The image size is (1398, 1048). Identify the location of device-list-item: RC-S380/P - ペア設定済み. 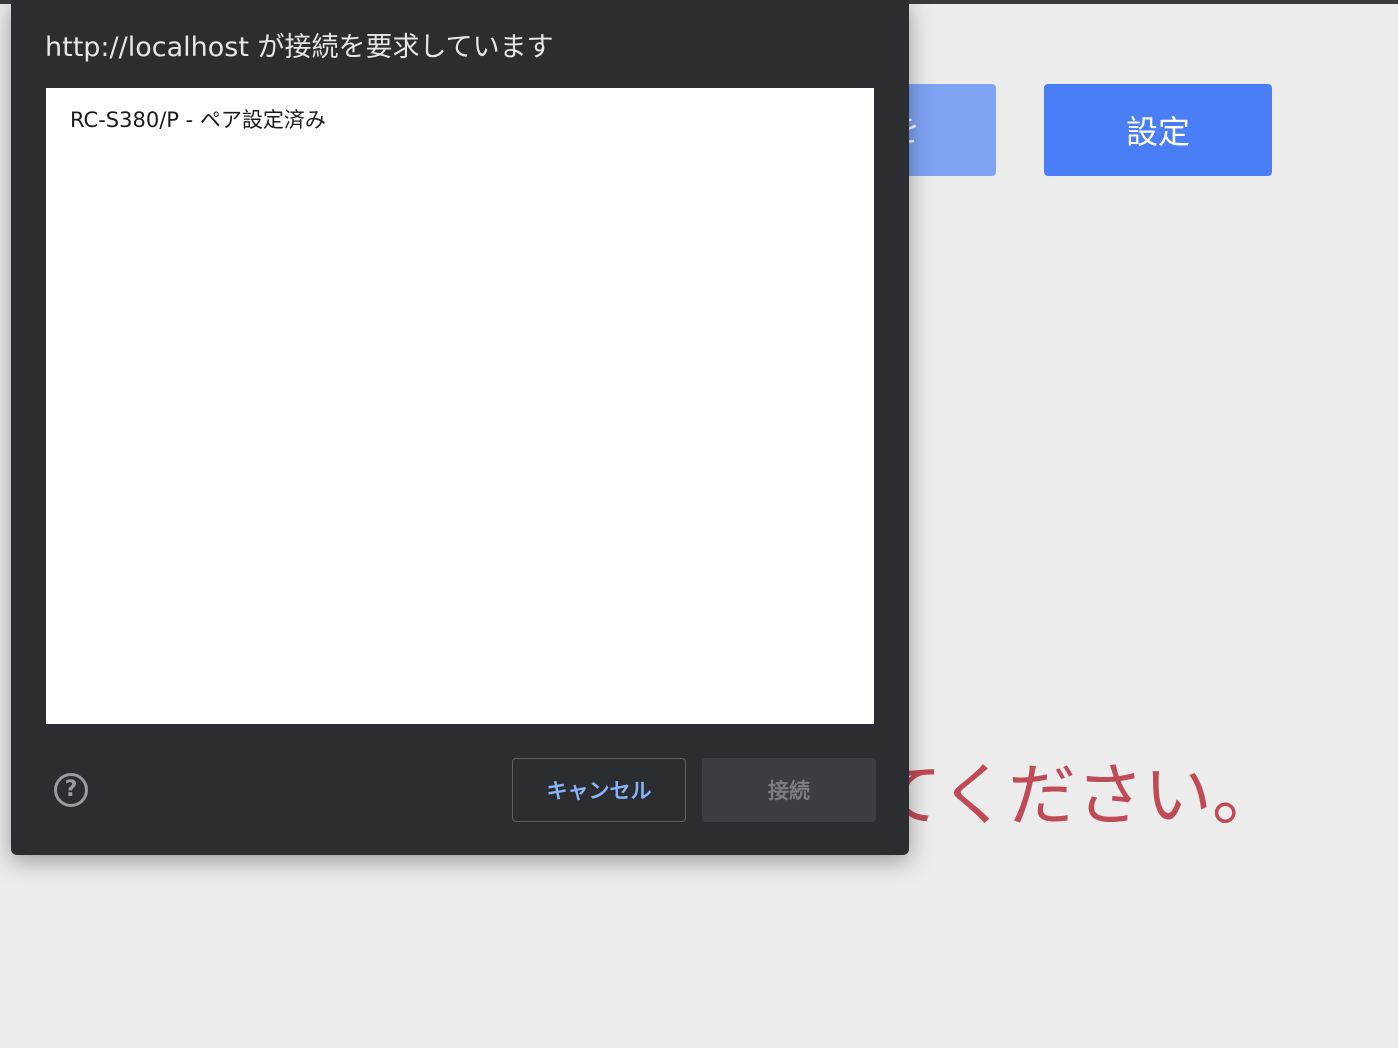
(460, 120).